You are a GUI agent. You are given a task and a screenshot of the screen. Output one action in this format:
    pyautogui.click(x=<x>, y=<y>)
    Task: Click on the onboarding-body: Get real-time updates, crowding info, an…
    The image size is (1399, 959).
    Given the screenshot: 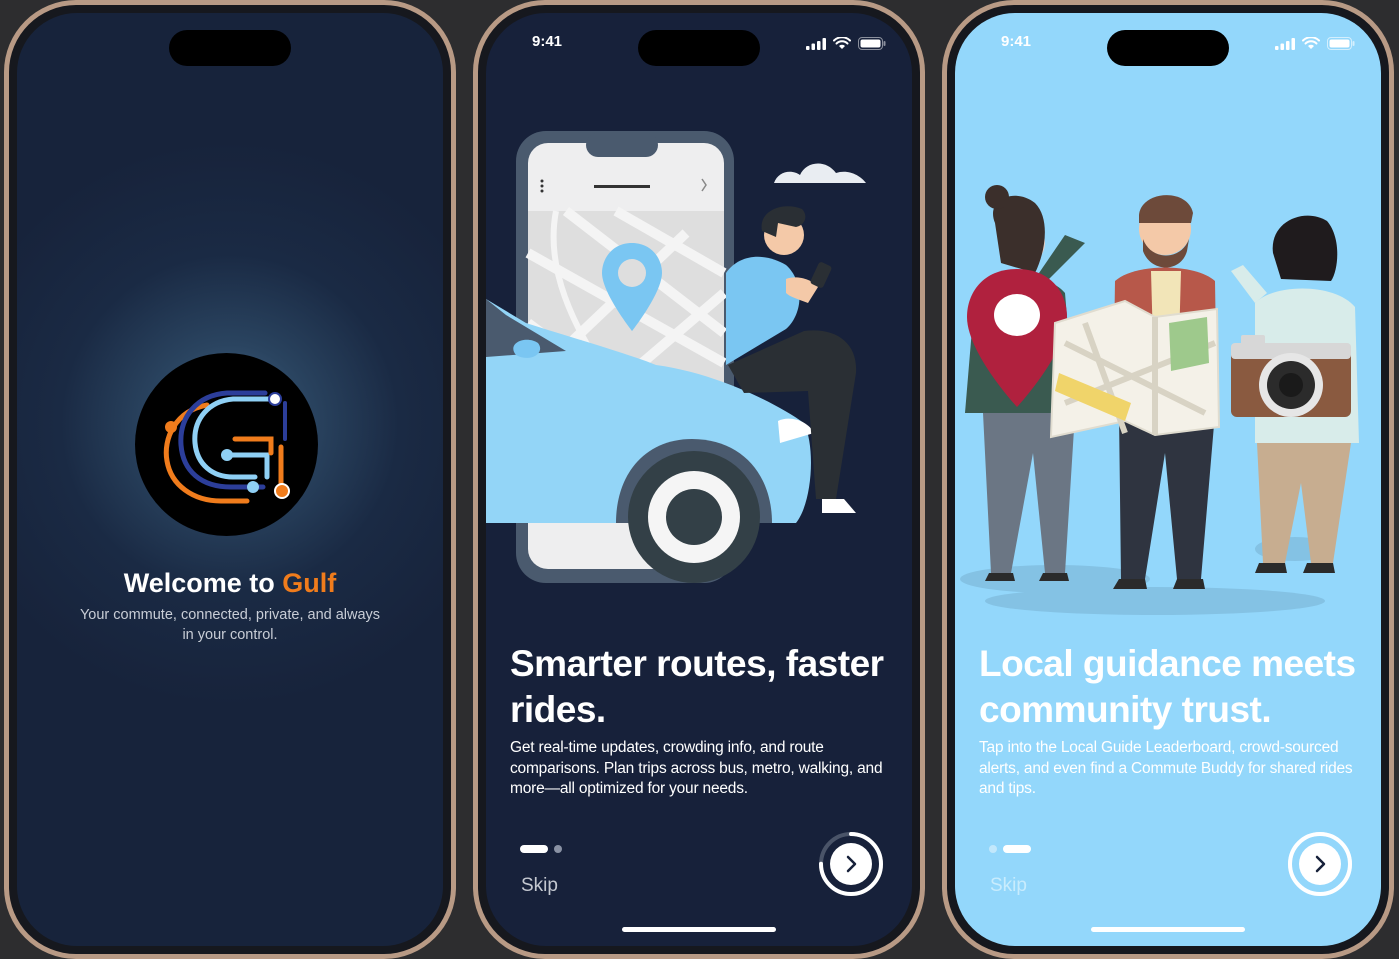 What is the action you would take?
    pyautogui.click(x=696, y=768)
    